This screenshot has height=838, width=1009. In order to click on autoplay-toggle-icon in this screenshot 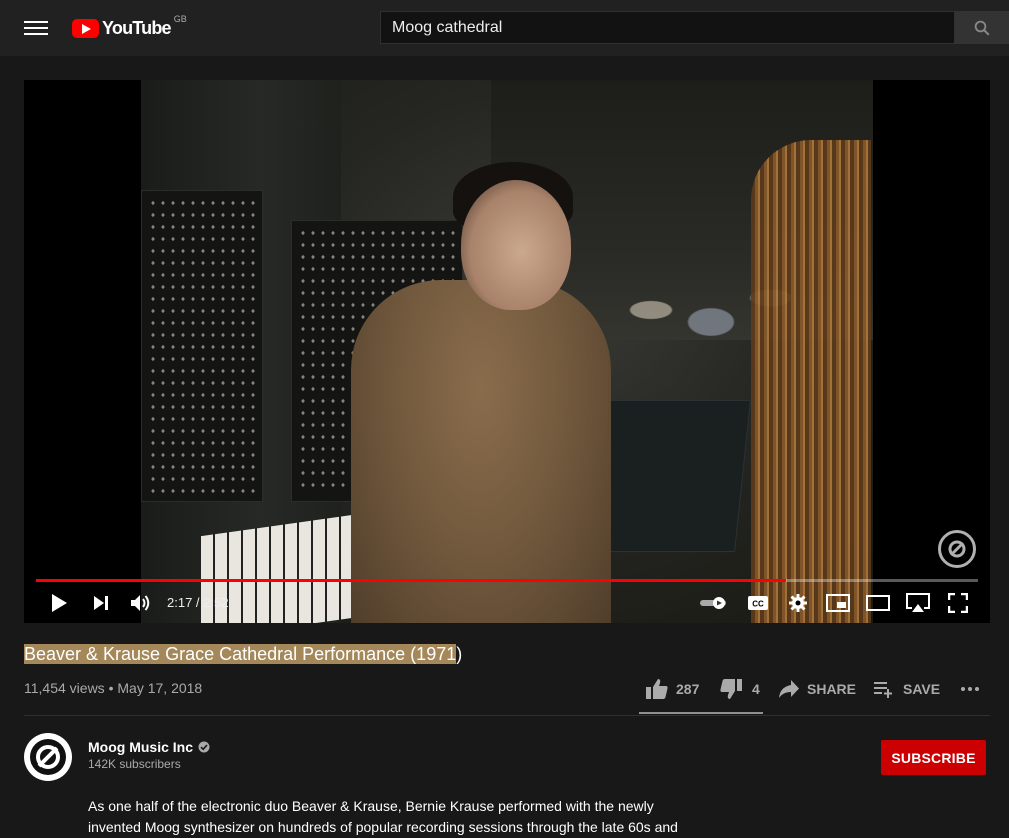, I will do `click(713, 603)`.